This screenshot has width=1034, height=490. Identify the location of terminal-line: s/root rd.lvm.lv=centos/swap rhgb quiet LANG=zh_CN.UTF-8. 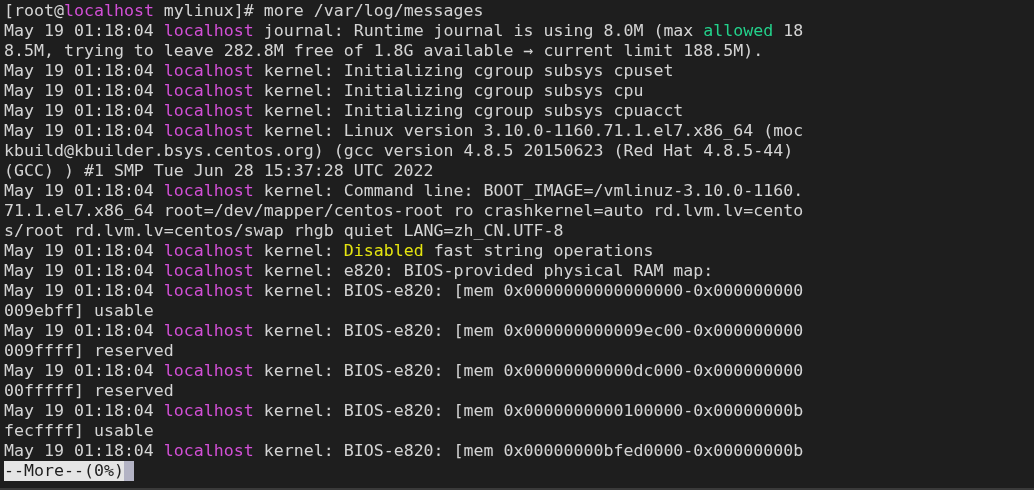
(284, 231).